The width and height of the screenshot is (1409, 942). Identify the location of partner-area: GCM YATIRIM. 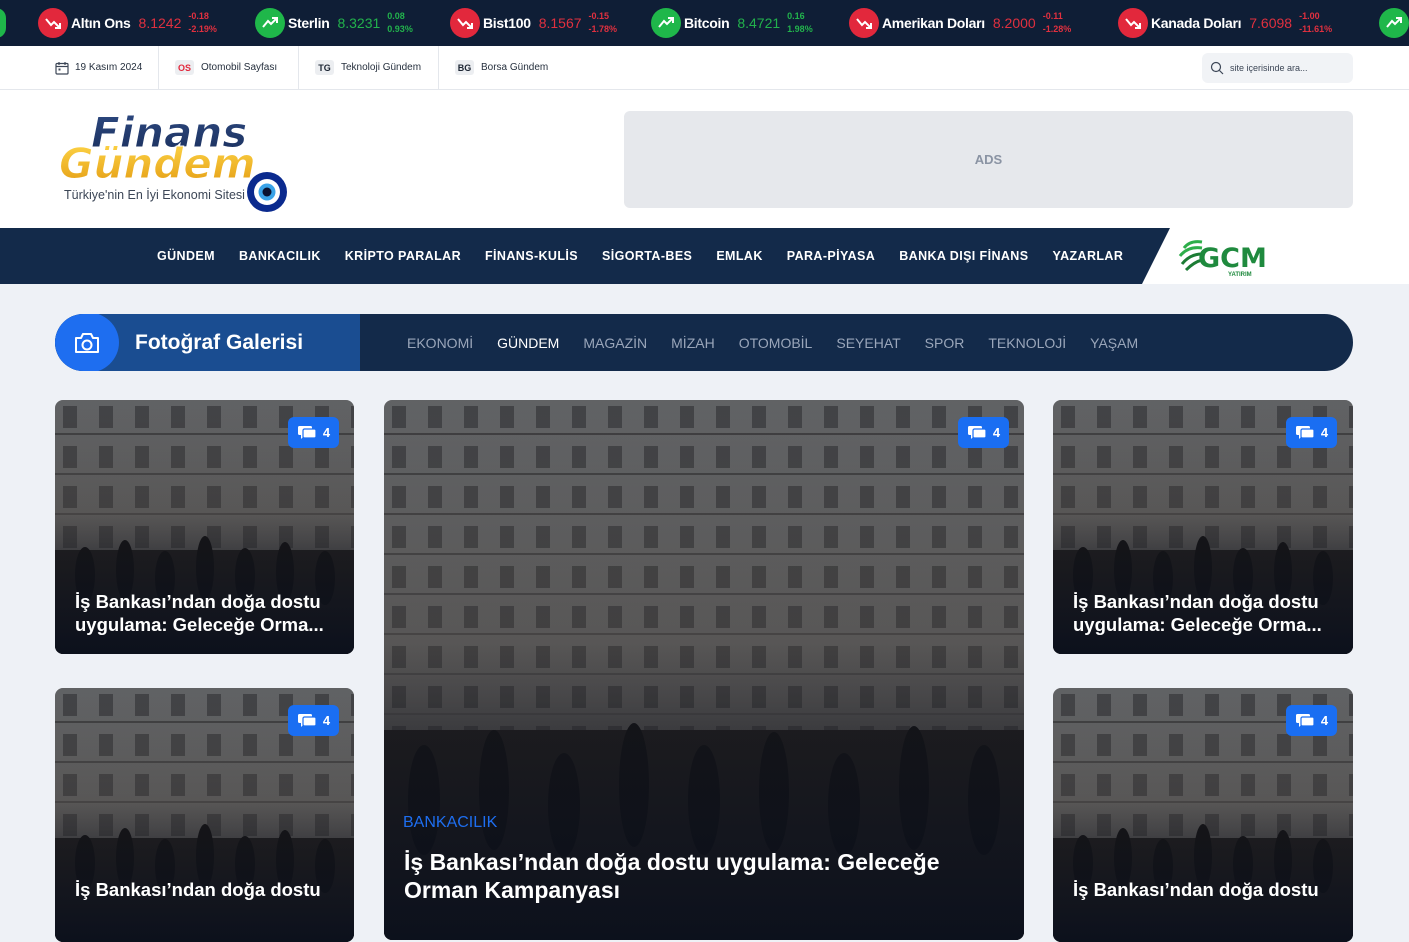
(1275, 256).